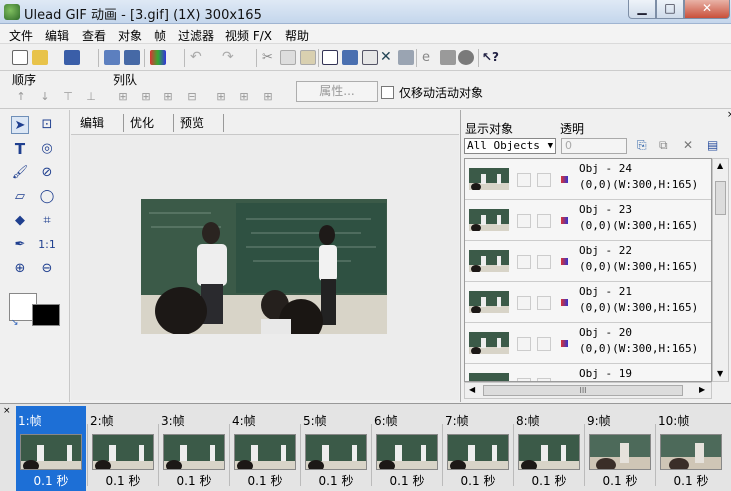  What do you see at coordinates (99, 123) in the screenshot?
I see `tab-edit: 编辑` at bounding box center [99, 123].